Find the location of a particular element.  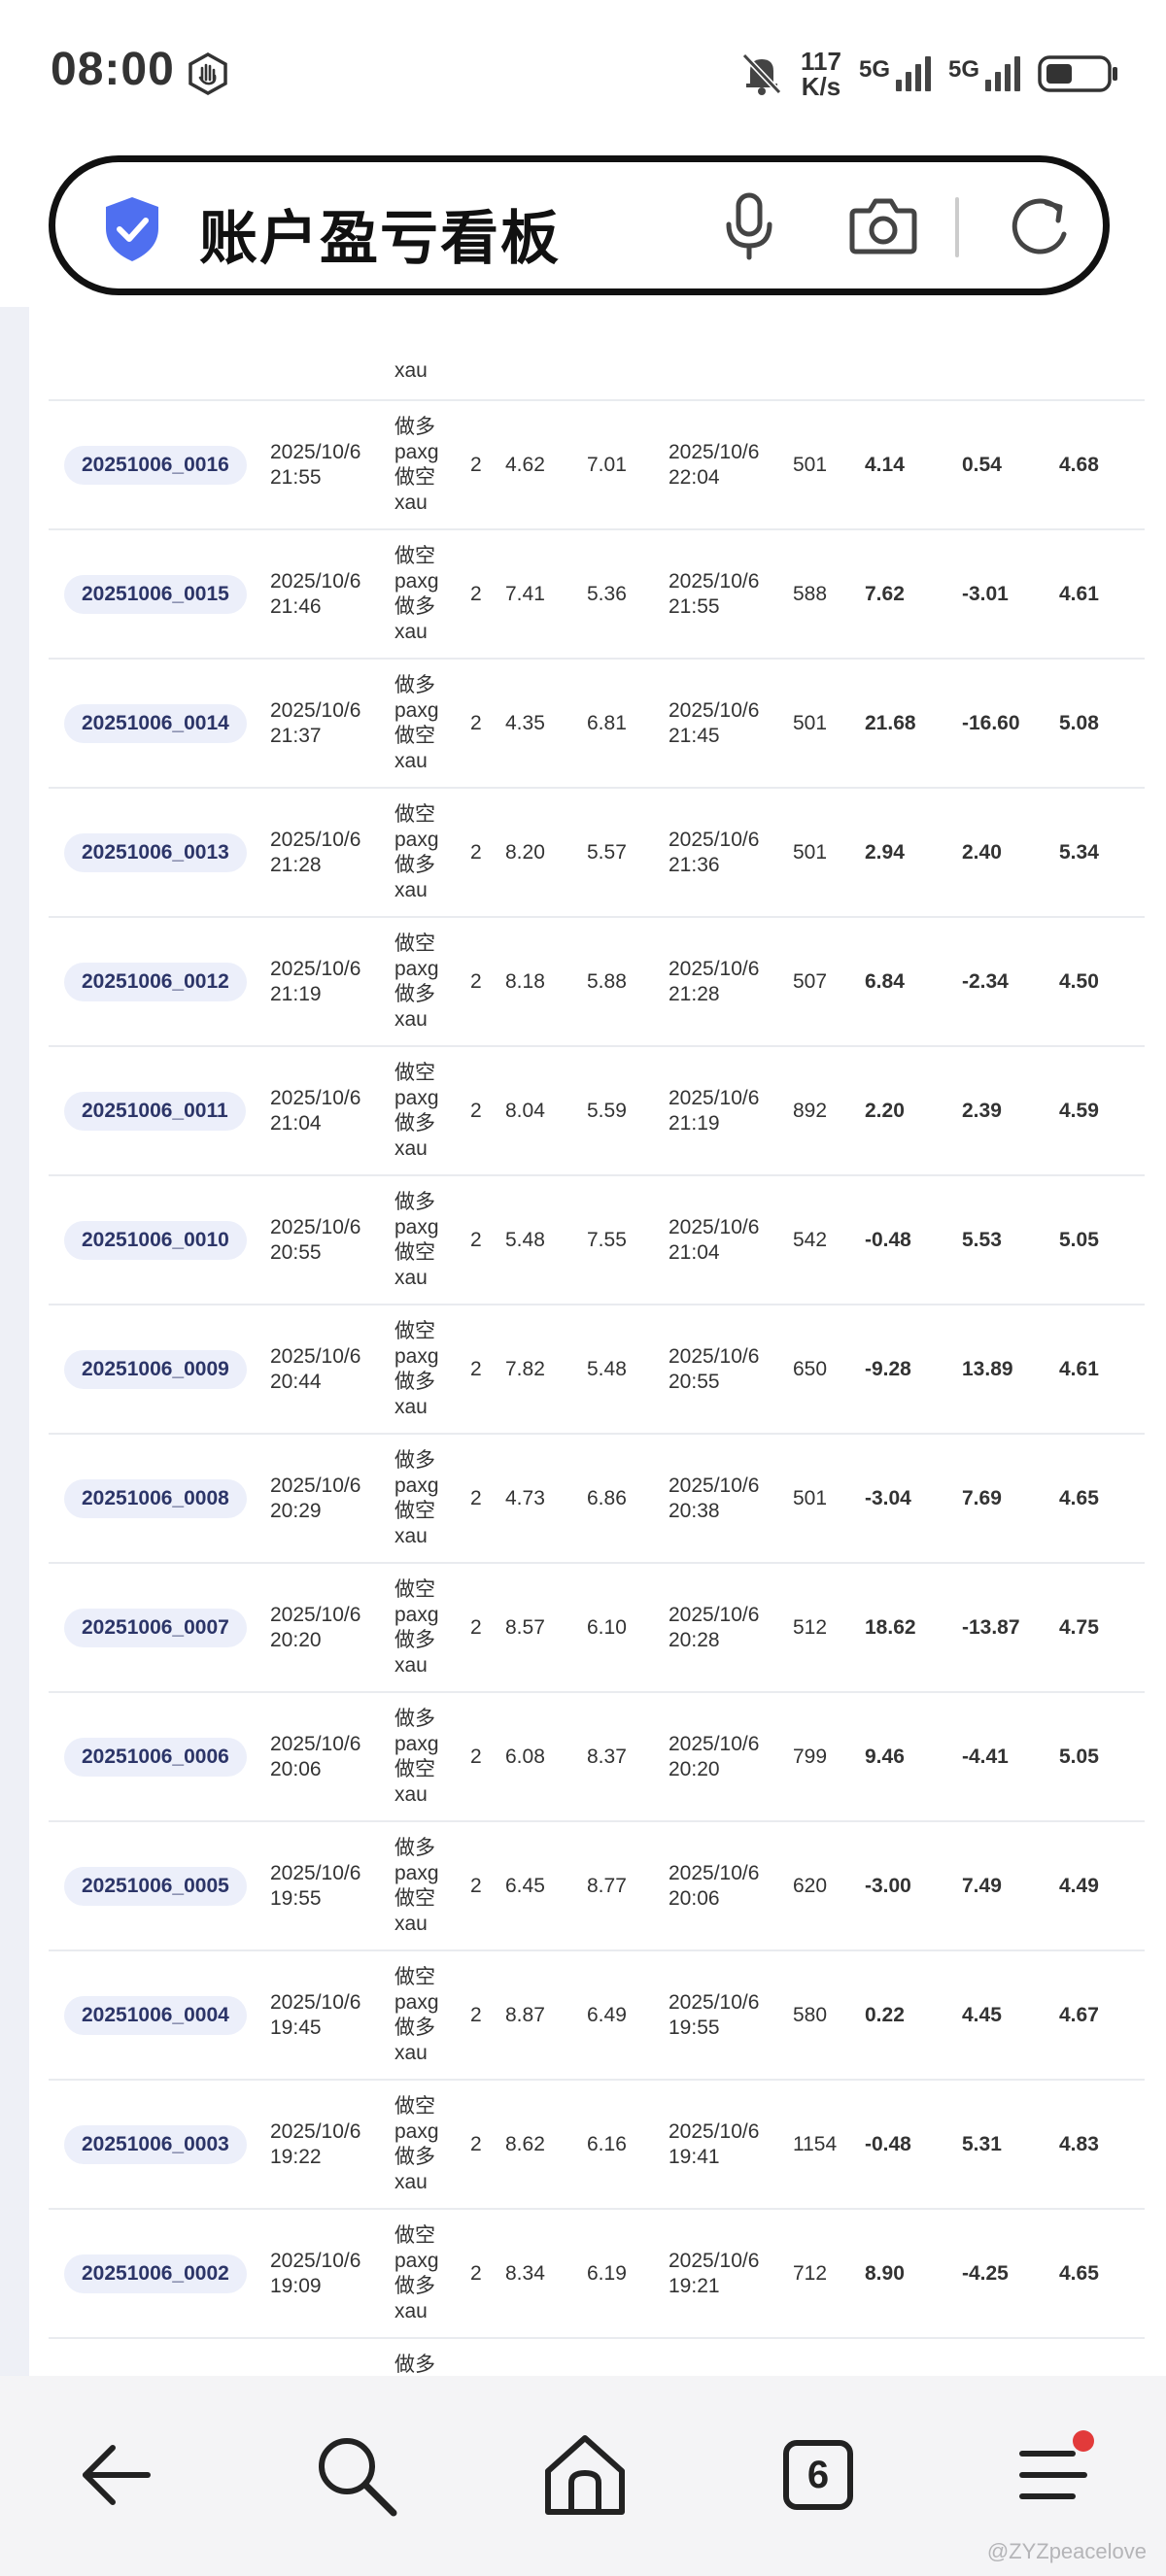

trade-id-badge: 20251006_0014 is located at coordinates (155, 723).